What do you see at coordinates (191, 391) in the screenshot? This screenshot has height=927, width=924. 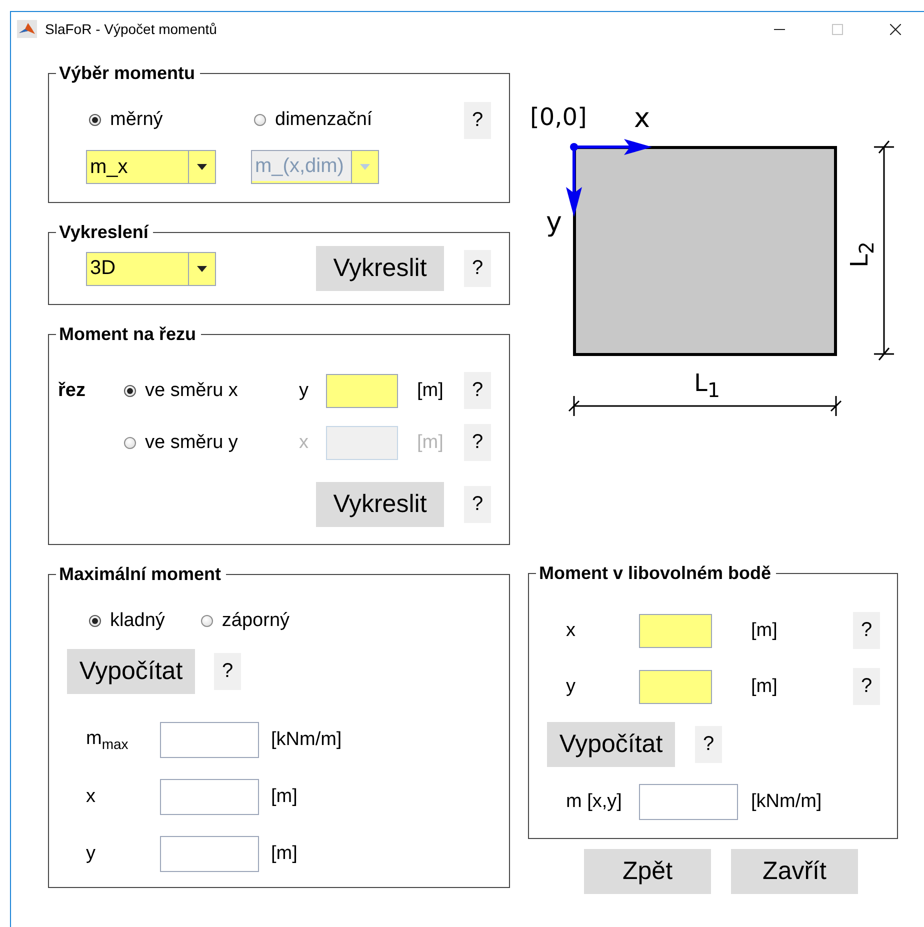 I see `radio-label: ve směru x` at bounding box center [191, 391].